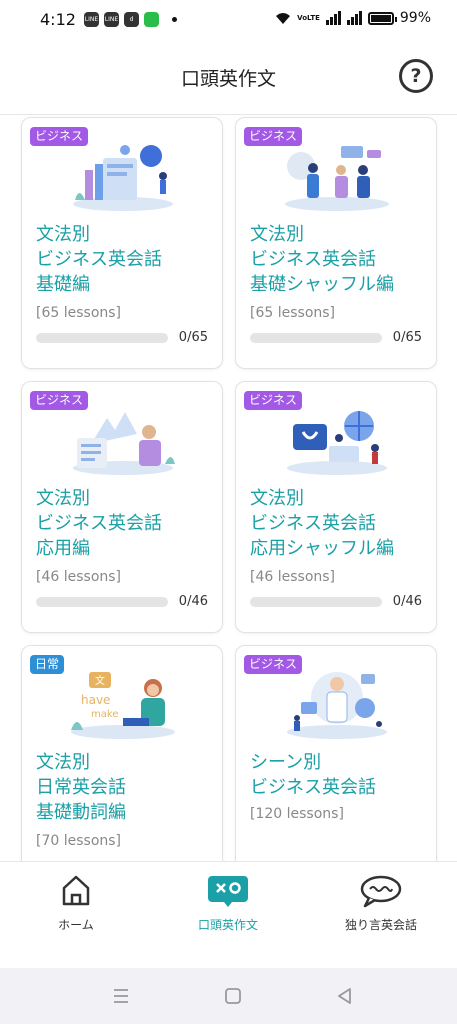 The width and height of the screenshot is (457, 1024). Describe the element at coordinates (415, 18) in the screenshot. I see `battery-percent: 99%` at that location.